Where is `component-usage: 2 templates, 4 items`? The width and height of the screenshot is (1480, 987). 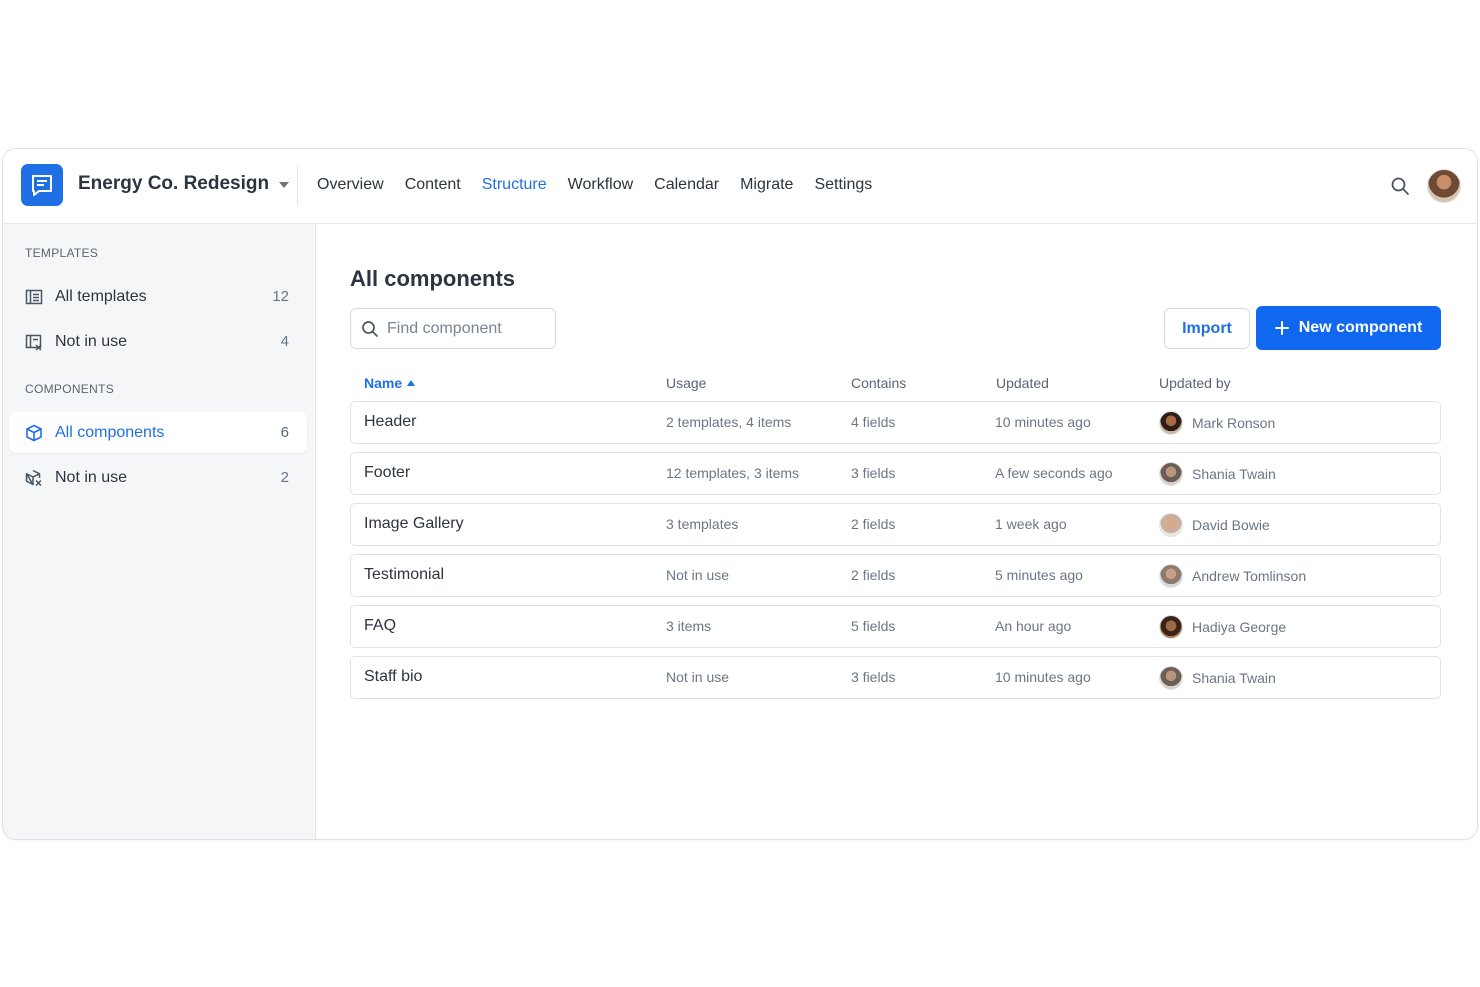 component-usage: 2 templates, 4 items is located at coordinates (729, 422).